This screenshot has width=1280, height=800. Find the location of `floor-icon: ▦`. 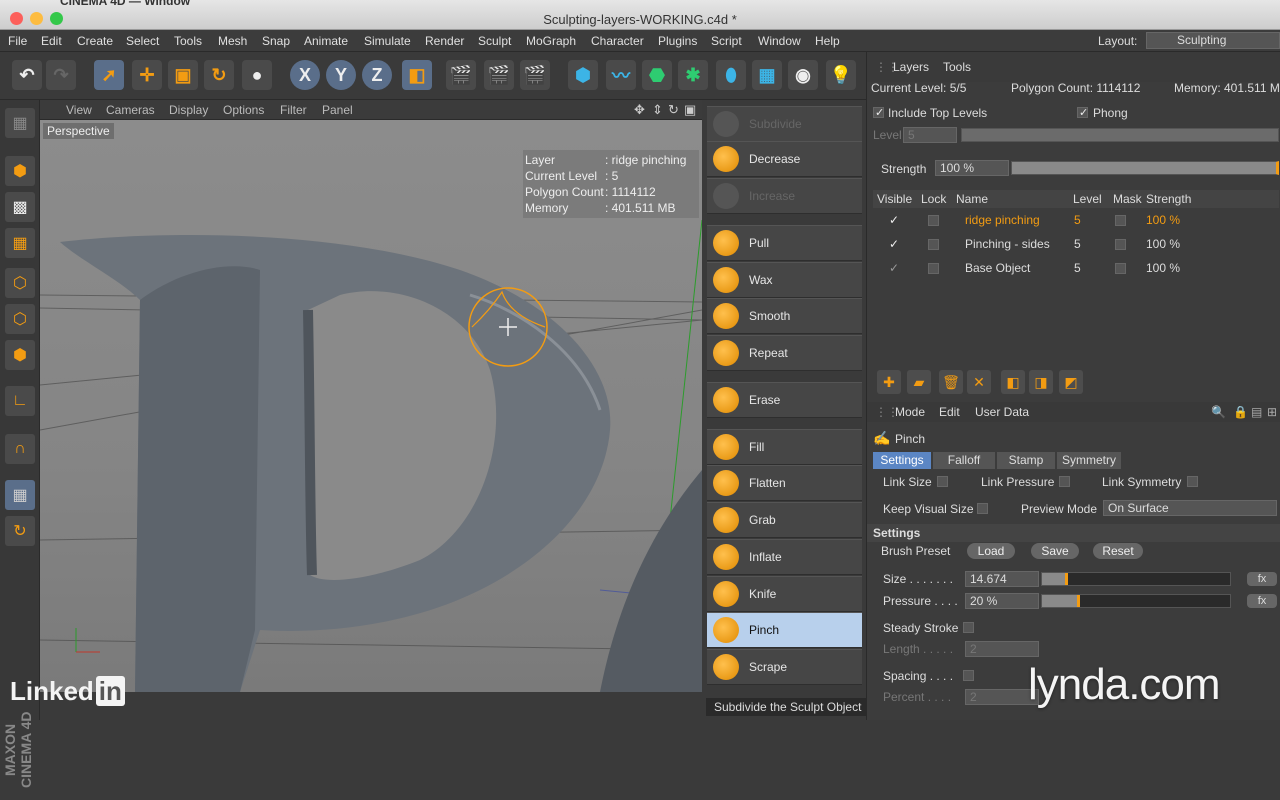

floor-icon: ▦ is located at coordinates (767, 75).